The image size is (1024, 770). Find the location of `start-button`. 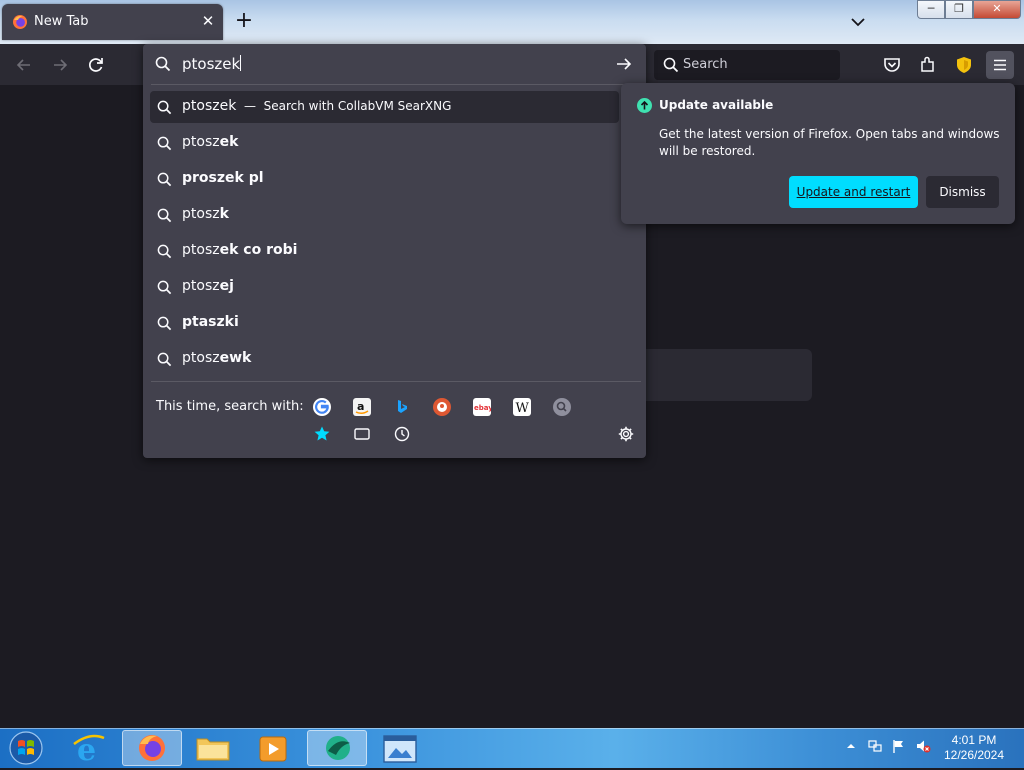

start-button is located at coordinates (26, 748).